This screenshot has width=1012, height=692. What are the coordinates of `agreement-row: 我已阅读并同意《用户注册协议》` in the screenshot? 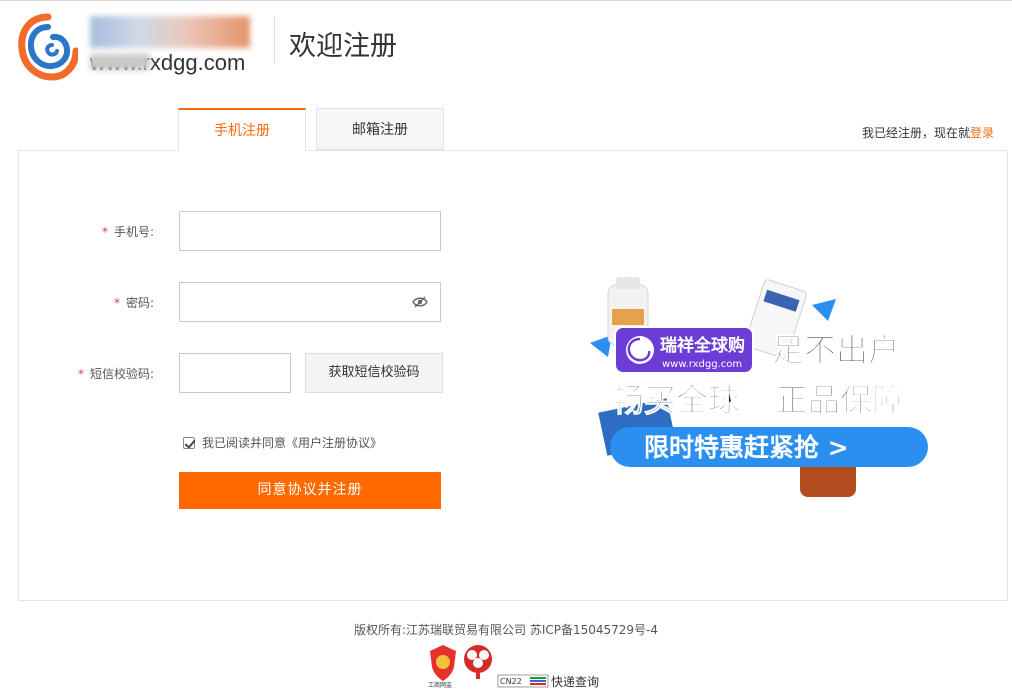 It's located at (282, 442).